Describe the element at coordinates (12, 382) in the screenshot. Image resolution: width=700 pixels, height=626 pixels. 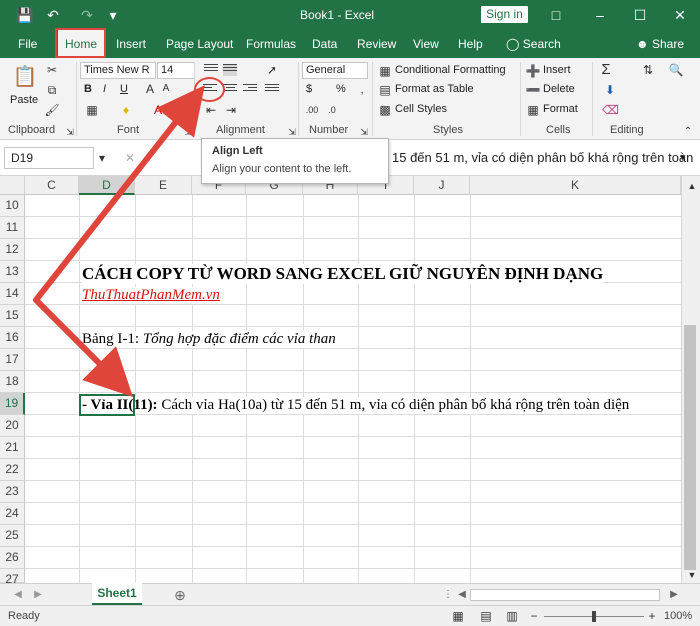
I see `row-header: 18` at that location.